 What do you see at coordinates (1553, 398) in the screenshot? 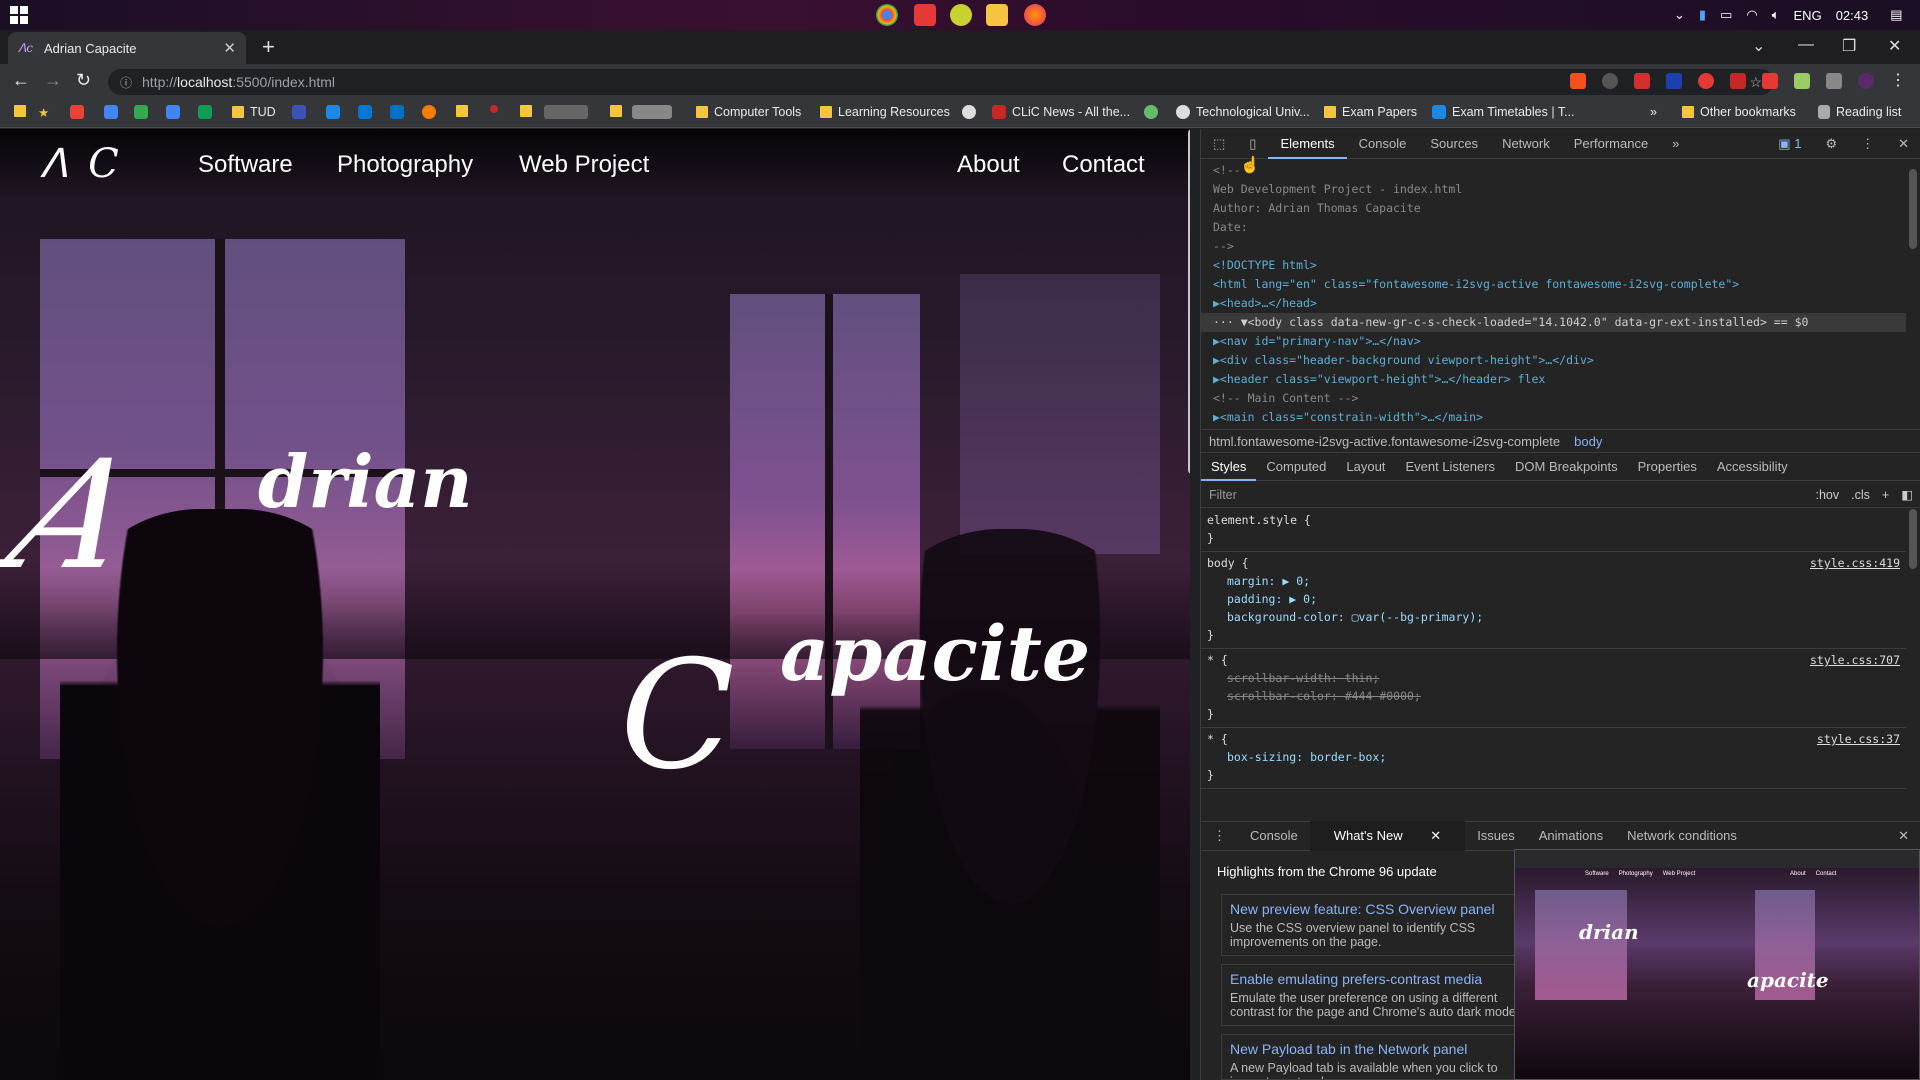
I see `dom-node-line: <!-- Main Content -->` at bounding box center [1553, 398].